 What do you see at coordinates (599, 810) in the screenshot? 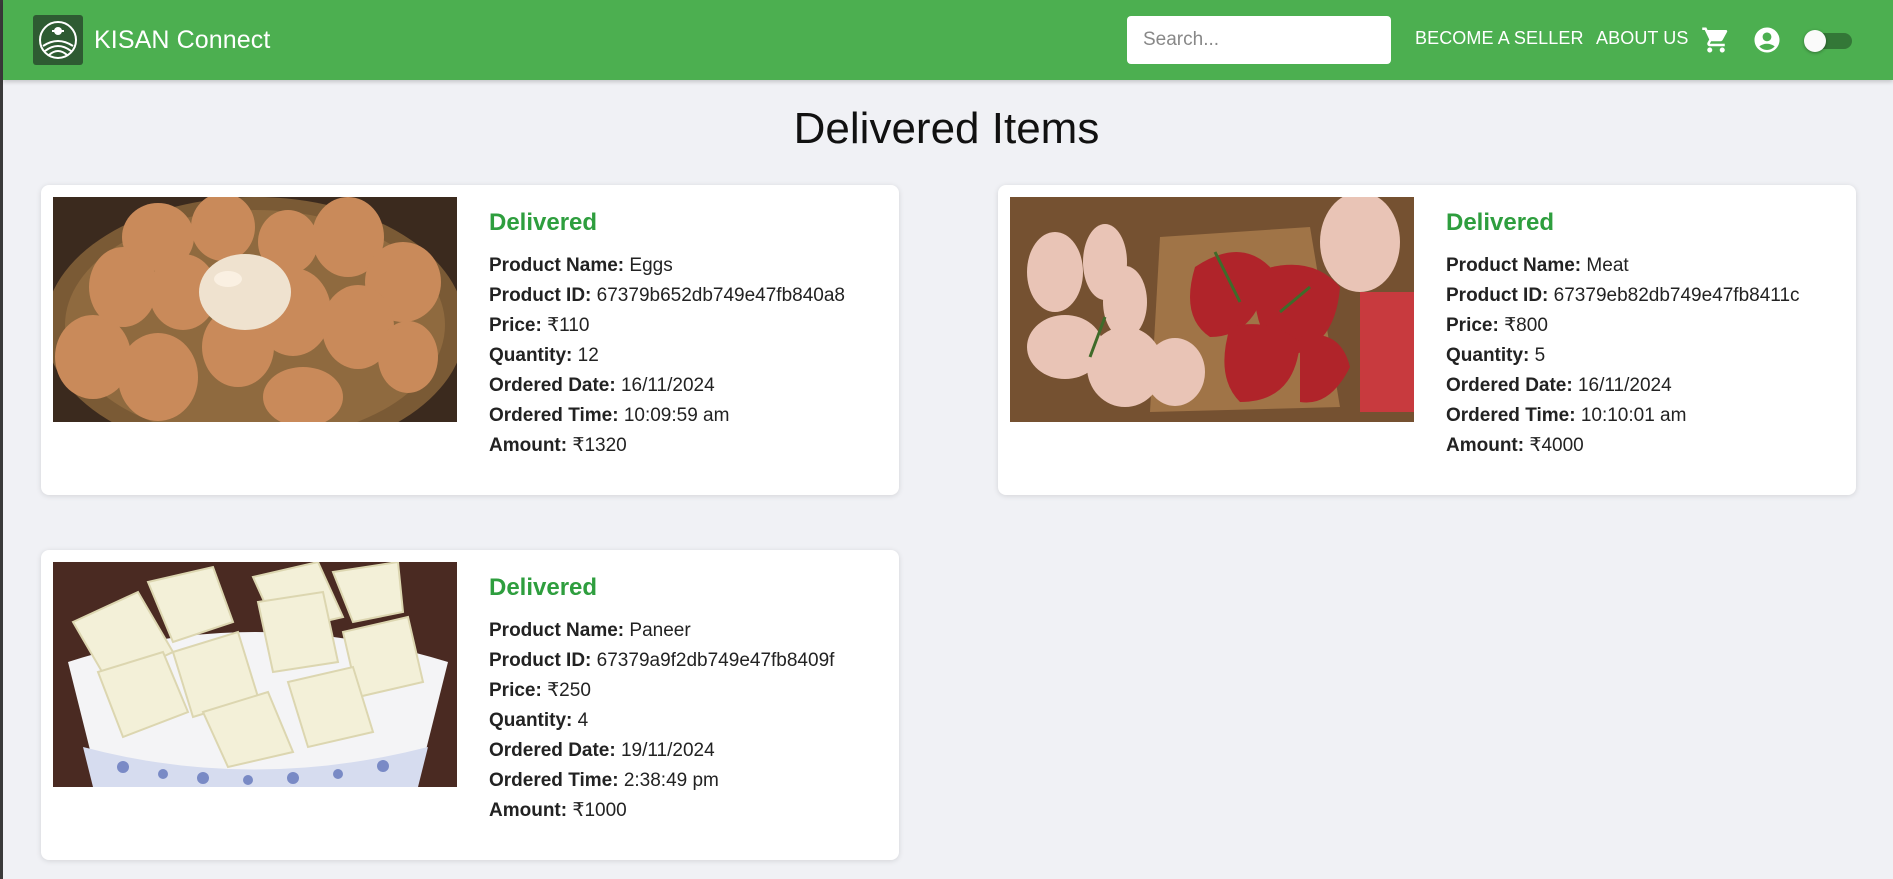
I see `amount: ₹1000` at bounding box center [599, 810].